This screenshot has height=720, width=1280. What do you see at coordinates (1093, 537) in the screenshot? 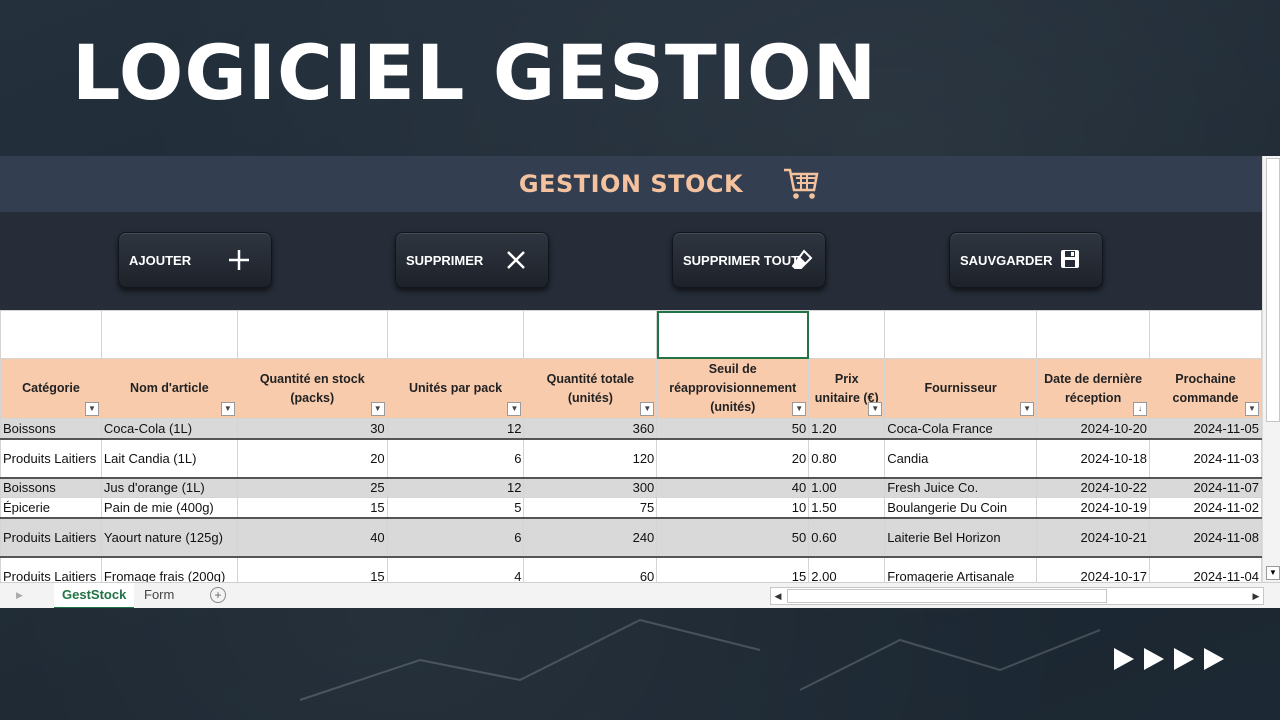
I see `cell: 2024-10-21` at bounding box center [1093, 537].